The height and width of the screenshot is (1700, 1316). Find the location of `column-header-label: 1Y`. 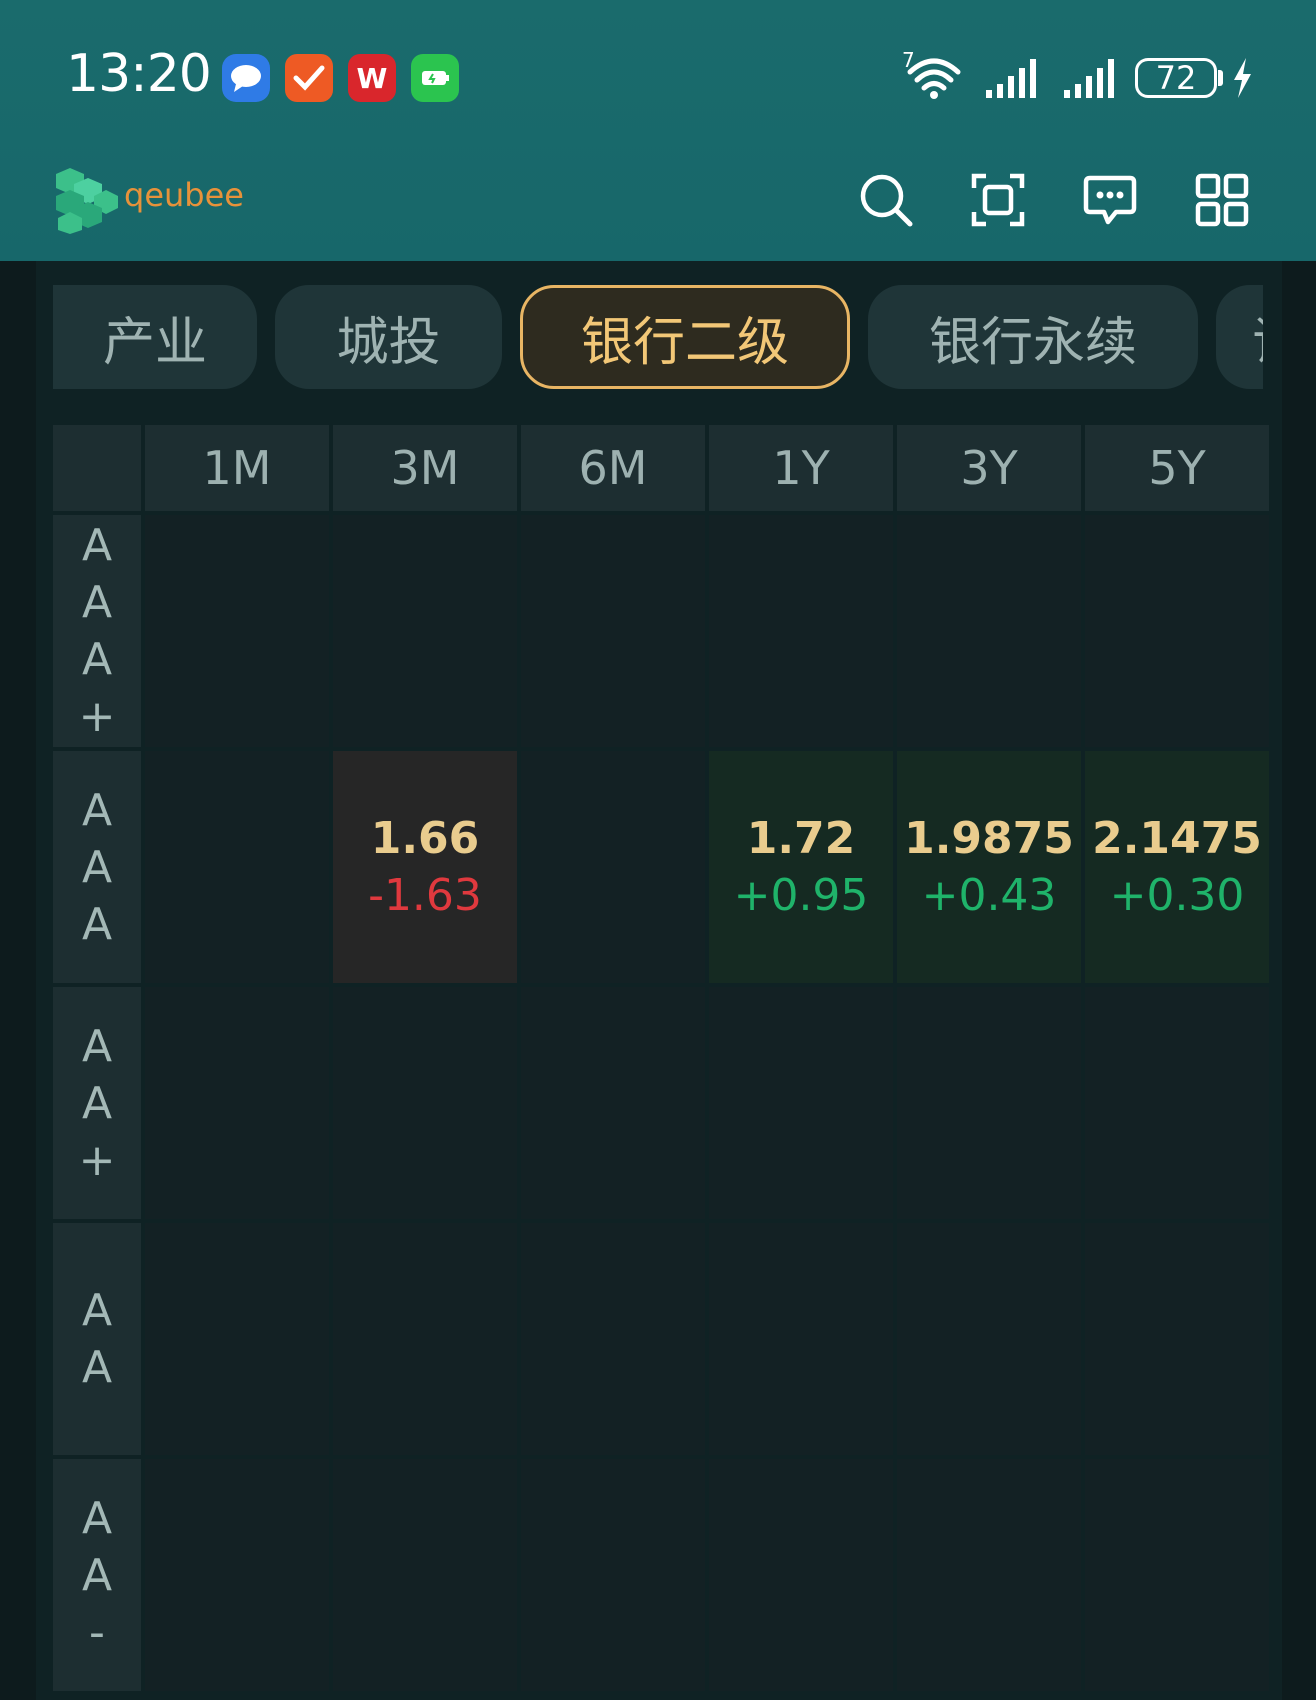

column-header-label: 1Y is located at coordinates (801, 468).